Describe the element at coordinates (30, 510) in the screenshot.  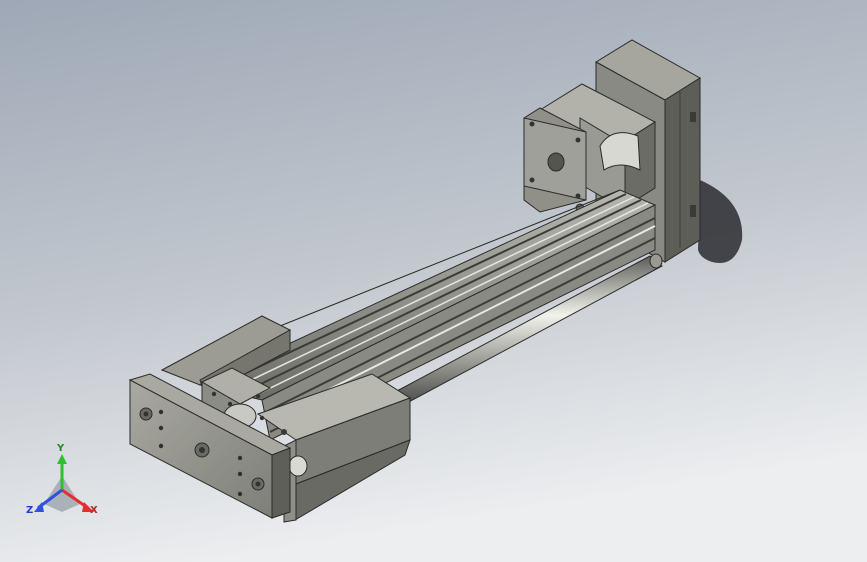
I see `z-axis-label: Z` at that location.